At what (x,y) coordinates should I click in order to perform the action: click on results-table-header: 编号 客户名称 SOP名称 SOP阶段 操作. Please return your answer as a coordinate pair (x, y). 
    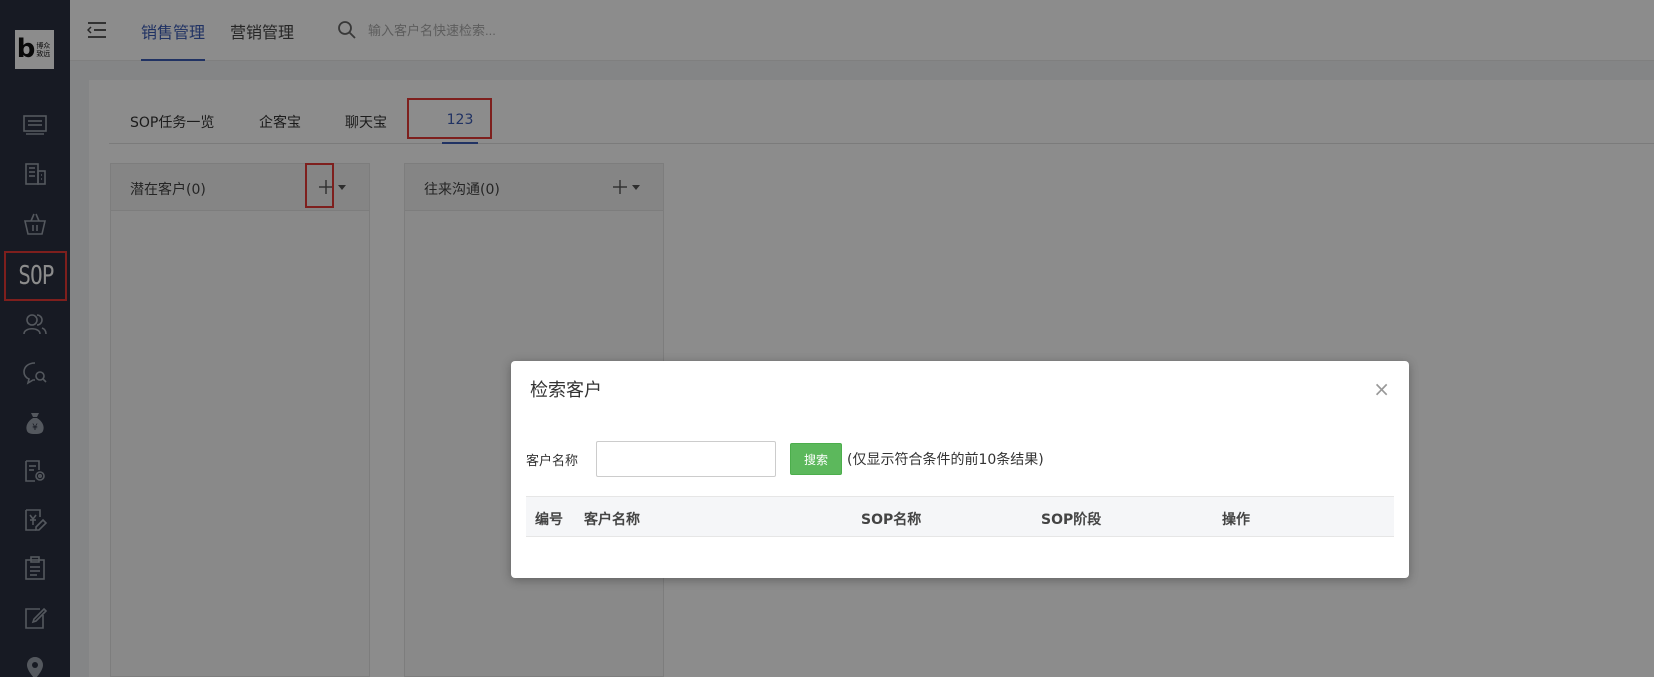
    Looking at the image, I should click on (960, 516).